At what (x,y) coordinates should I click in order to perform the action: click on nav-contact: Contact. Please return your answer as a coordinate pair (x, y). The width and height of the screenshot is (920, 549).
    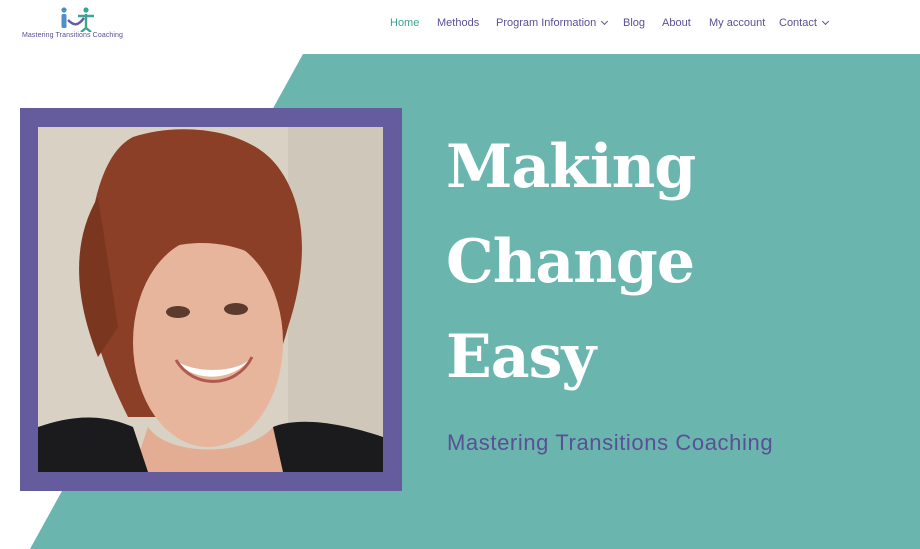
    Looking at the image, I should click on (804, 23).